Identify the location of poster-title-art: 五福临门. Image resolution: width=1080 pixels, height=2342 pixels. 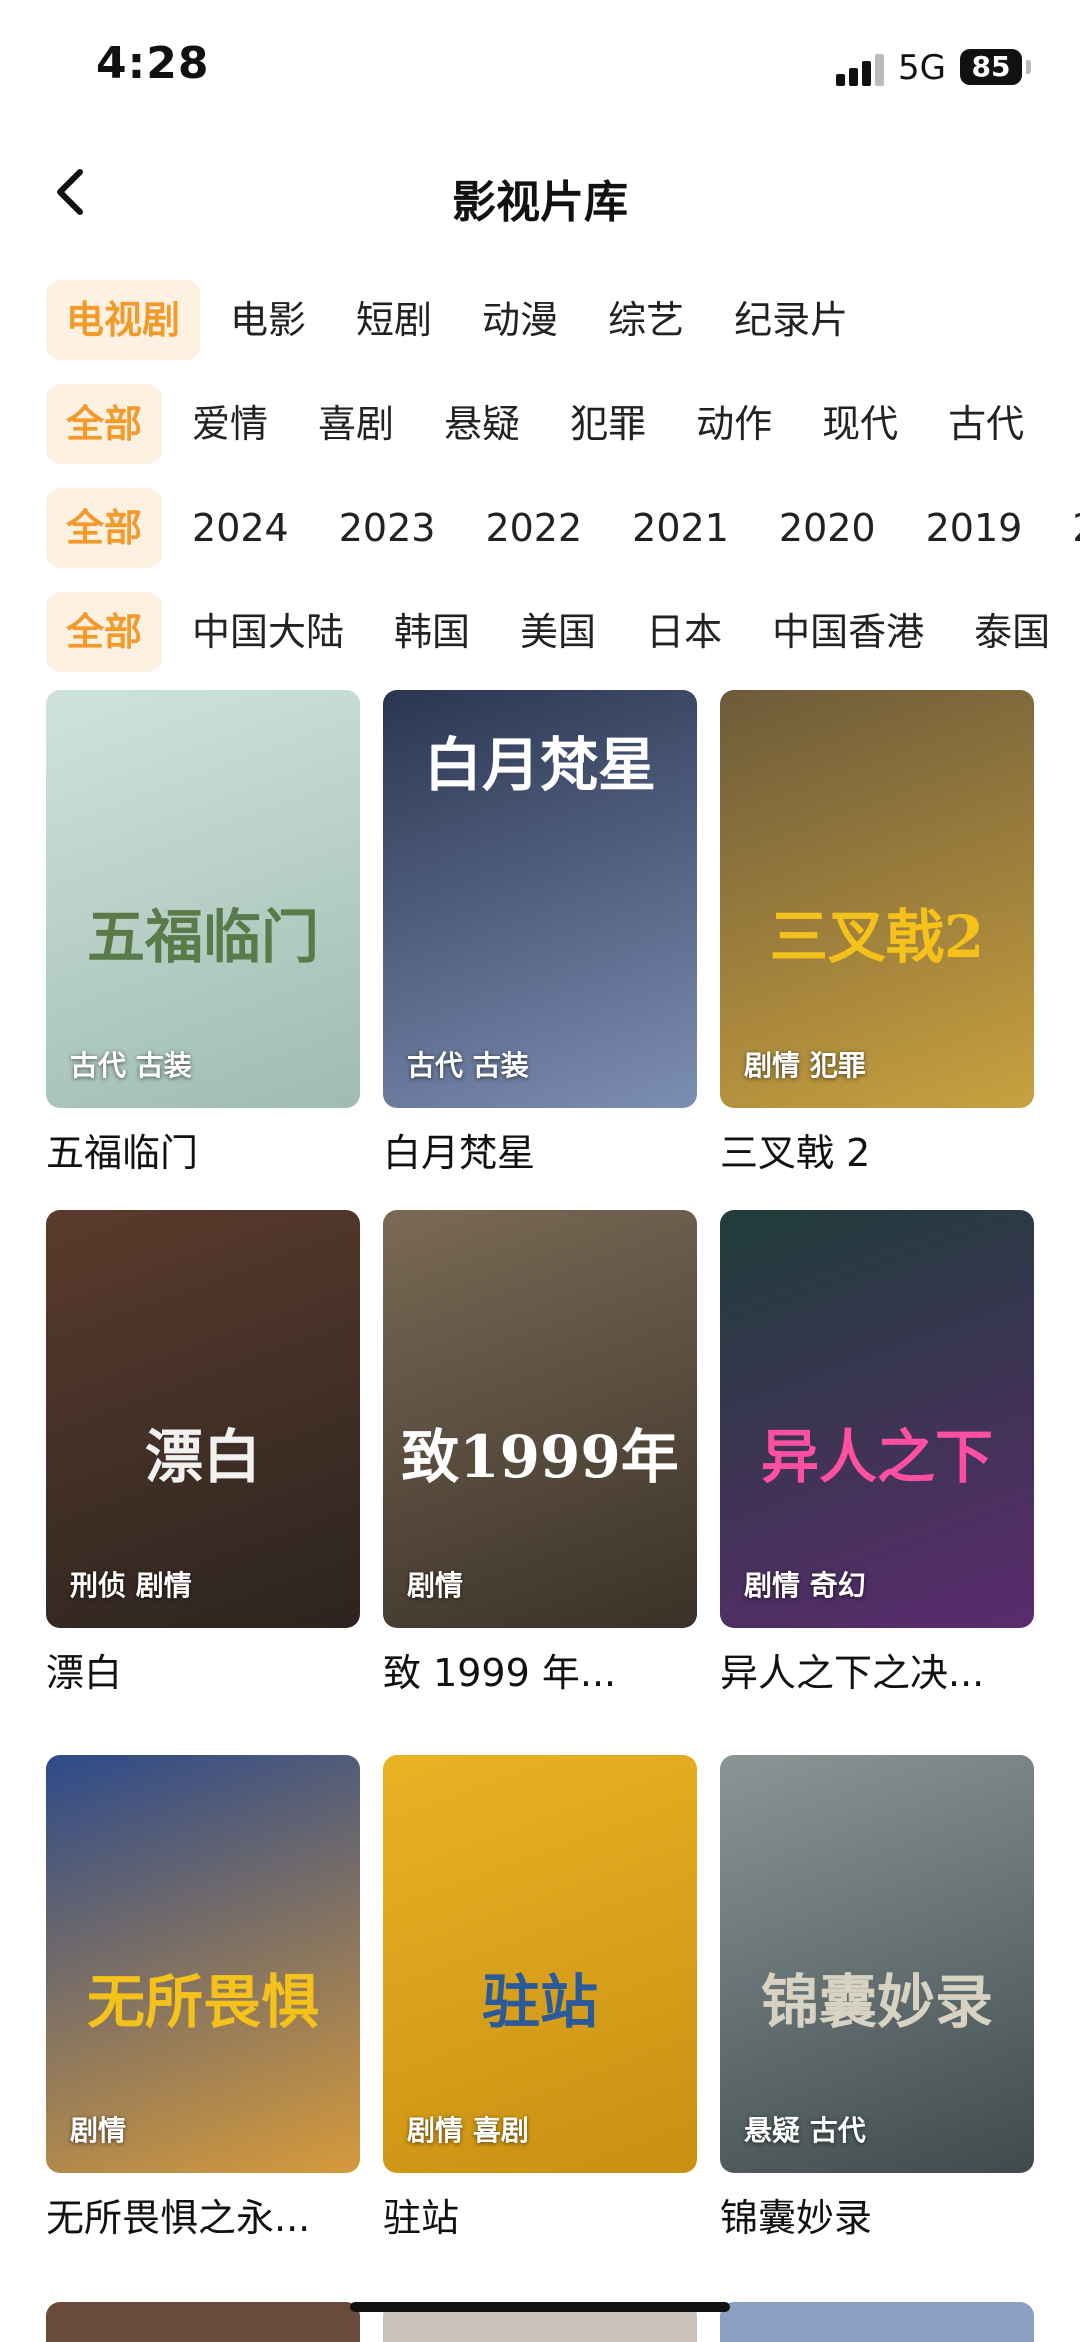
(202, 937).